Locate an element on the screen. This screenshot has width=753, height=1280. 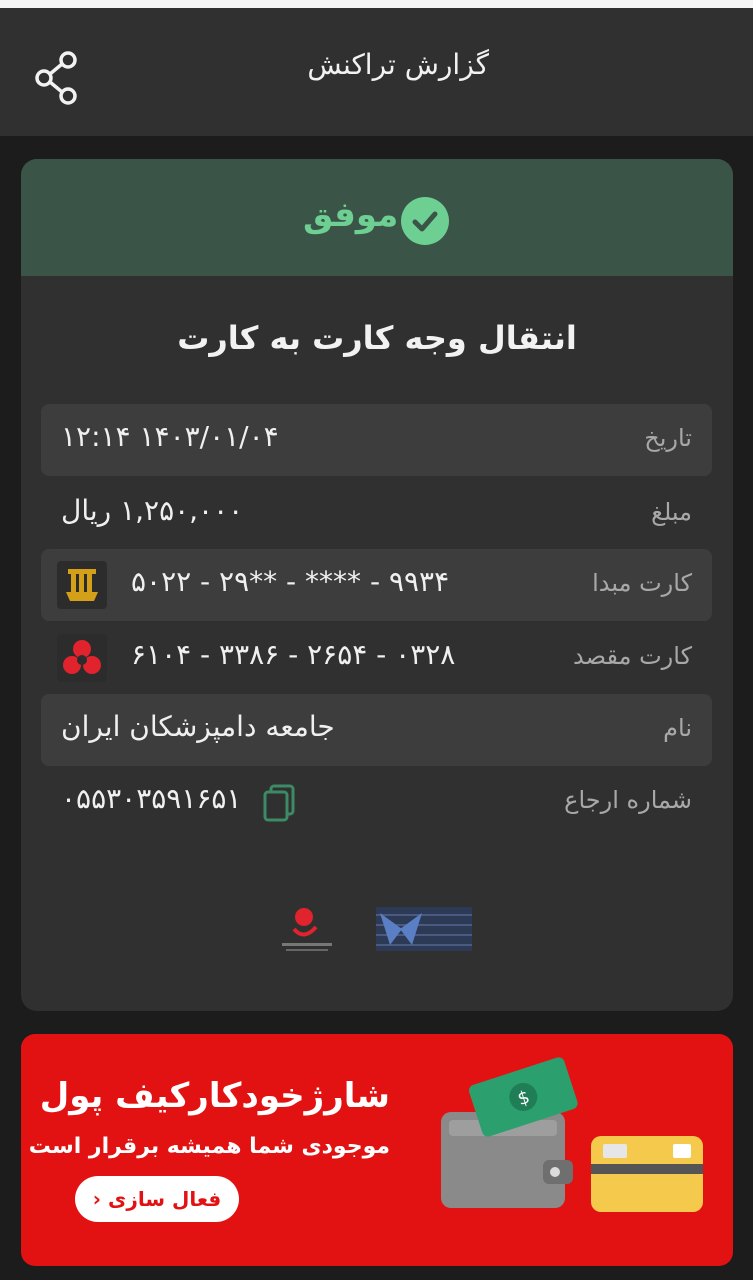
check-circle-icon is located at coordinates (425, 221).